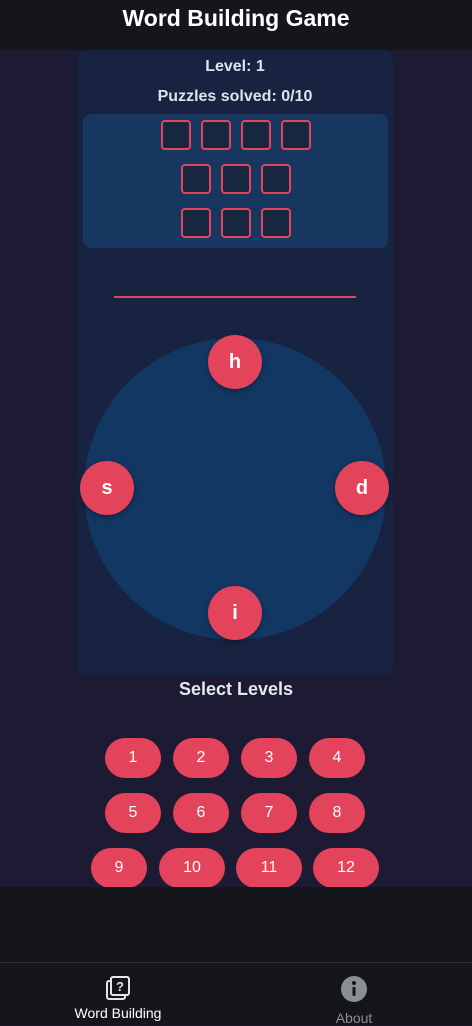  I want to click on level-button-6: 6, so click(201, 813).